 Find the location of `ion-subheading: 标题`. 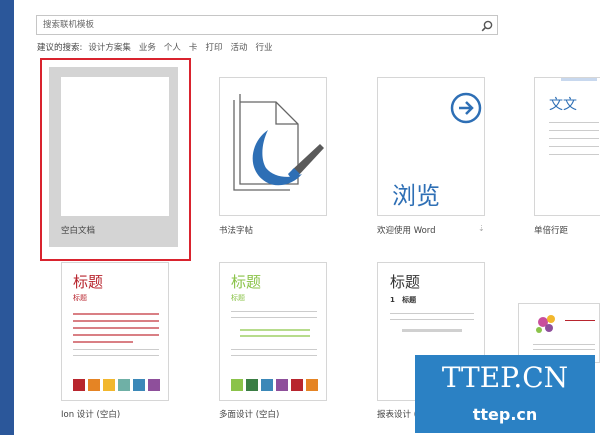

ion-subheading: 标题 is located at coordinates (80, 298).